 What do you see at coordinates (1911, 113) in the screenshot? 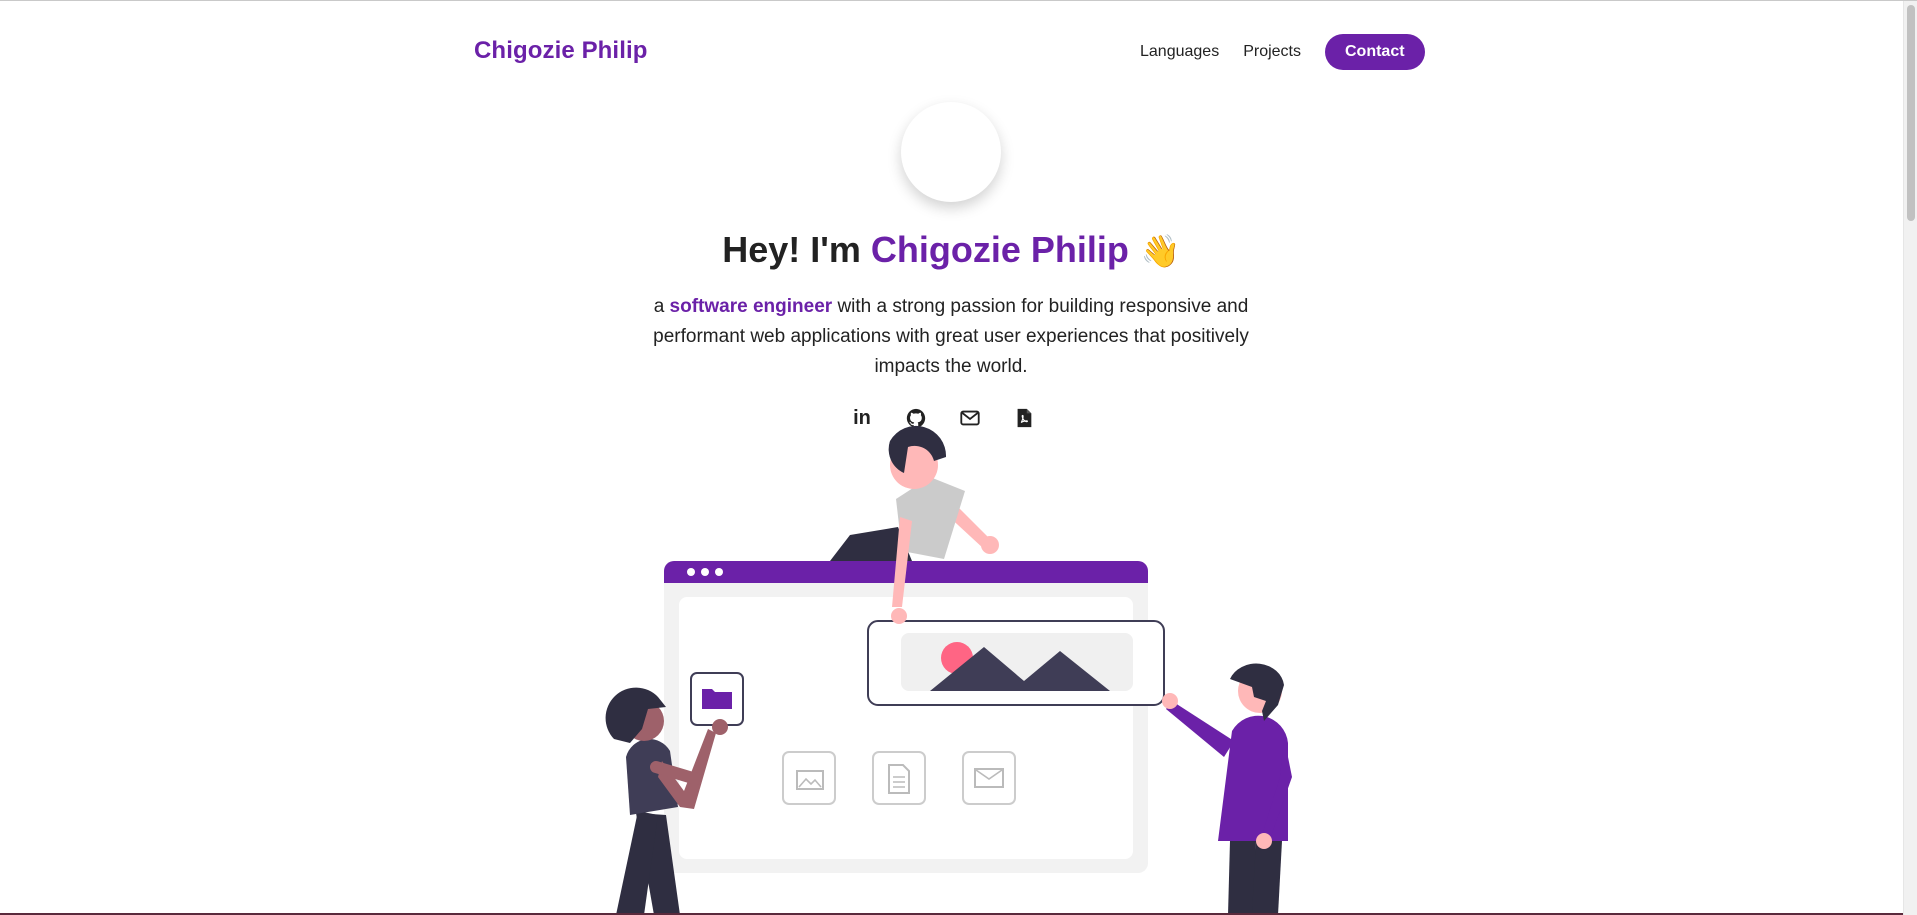
I see `scrollbar-thumb` at bounding box center [1911, 113].